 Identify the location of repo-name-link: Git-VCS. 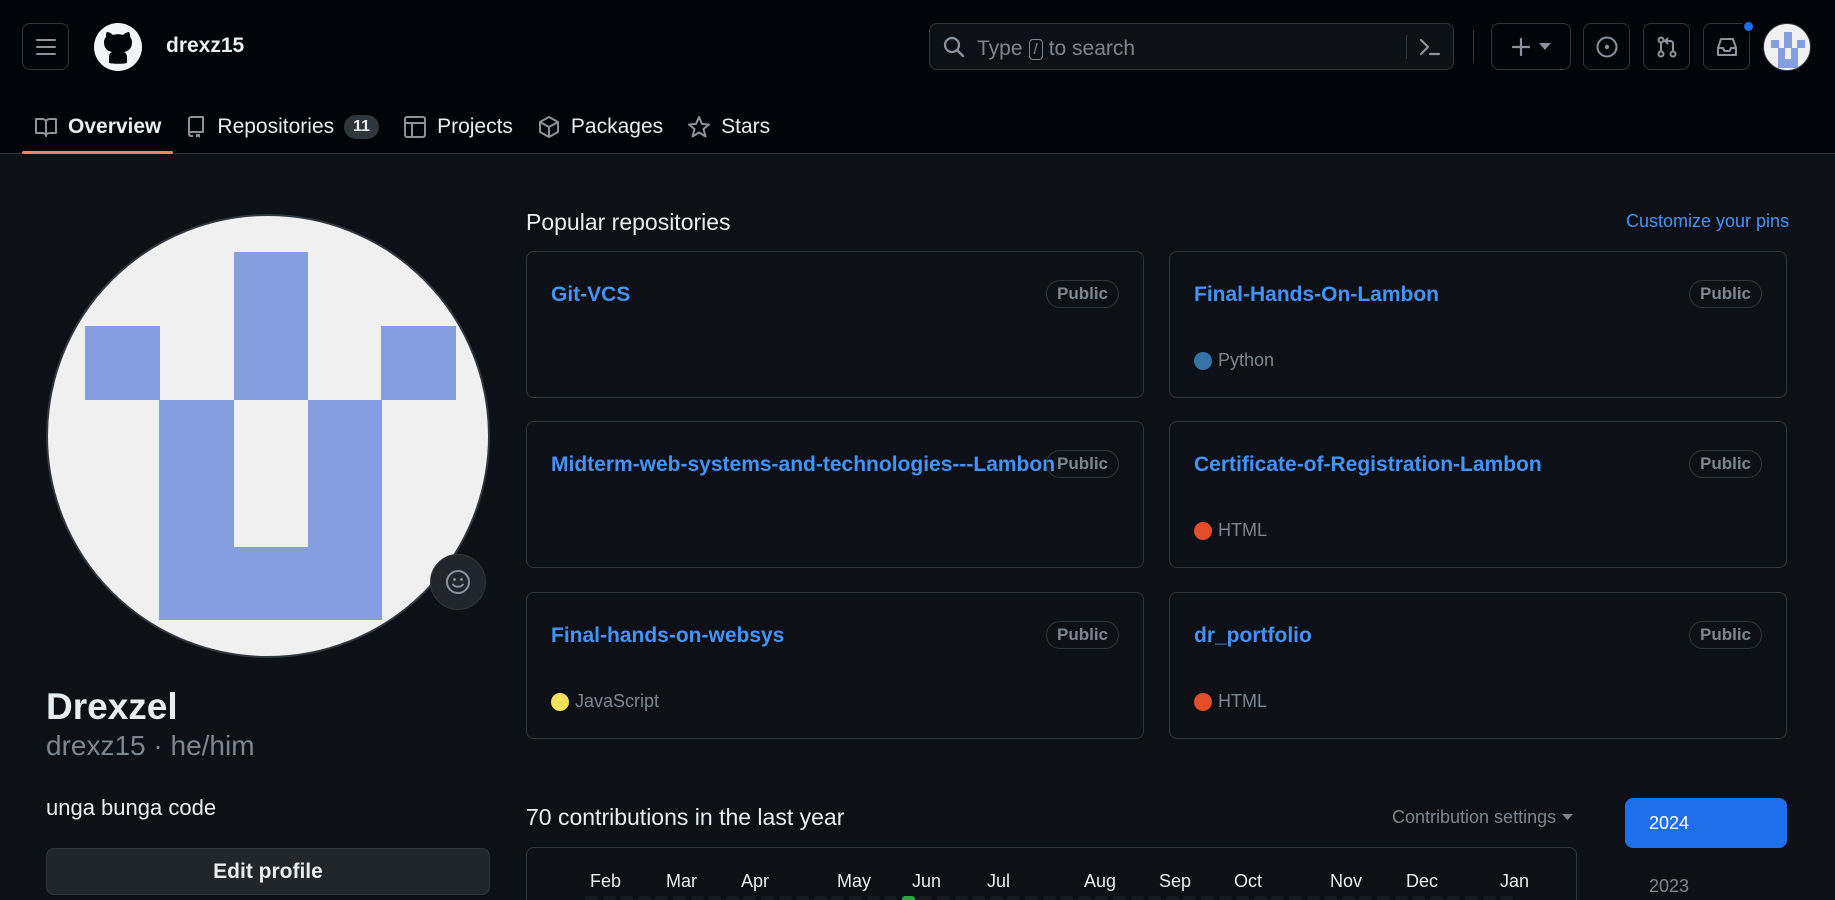
(590, 295).